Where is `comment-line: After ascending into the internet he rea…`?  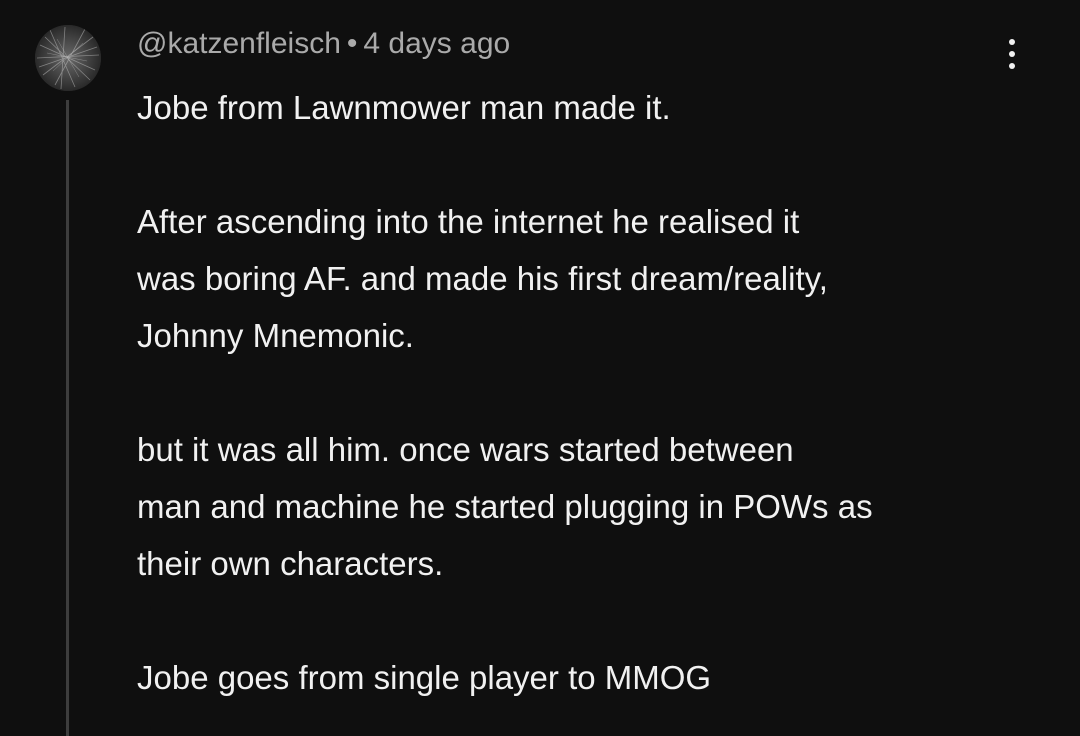
comment-line: After ascending into the internet he rea… is located at coordinates (468, 221).